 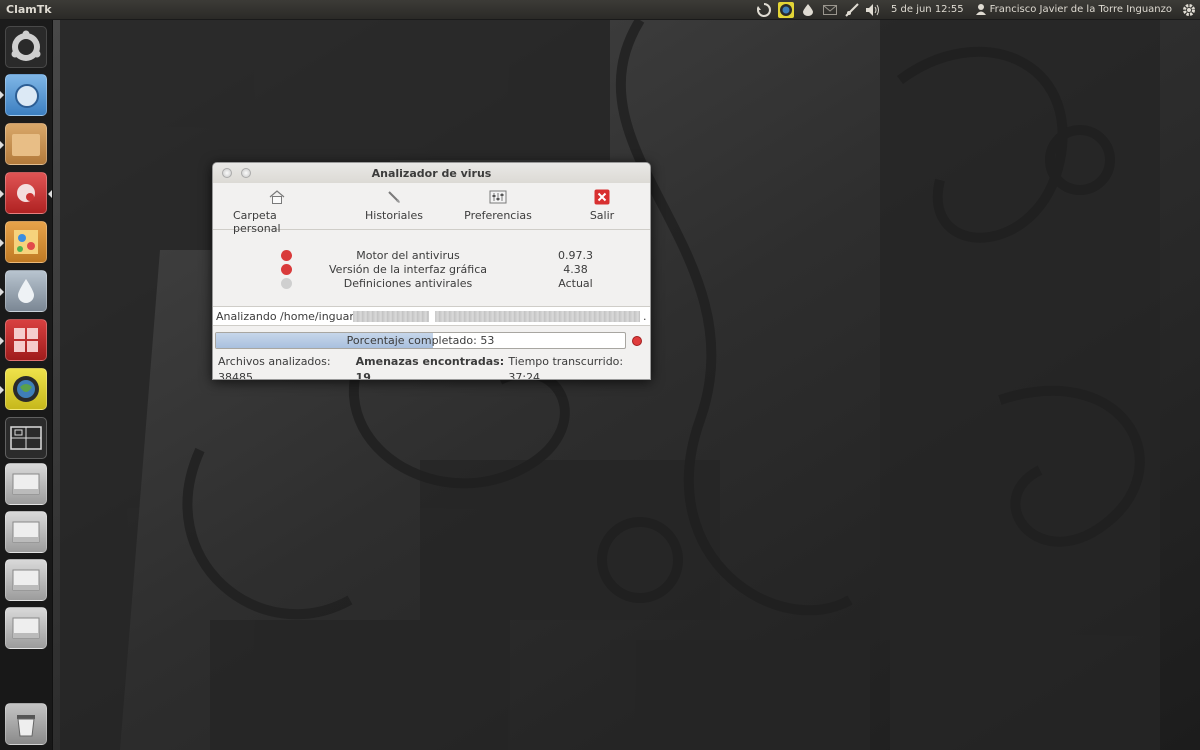 I want to click on browser-icon, so click(x=27, y=96).